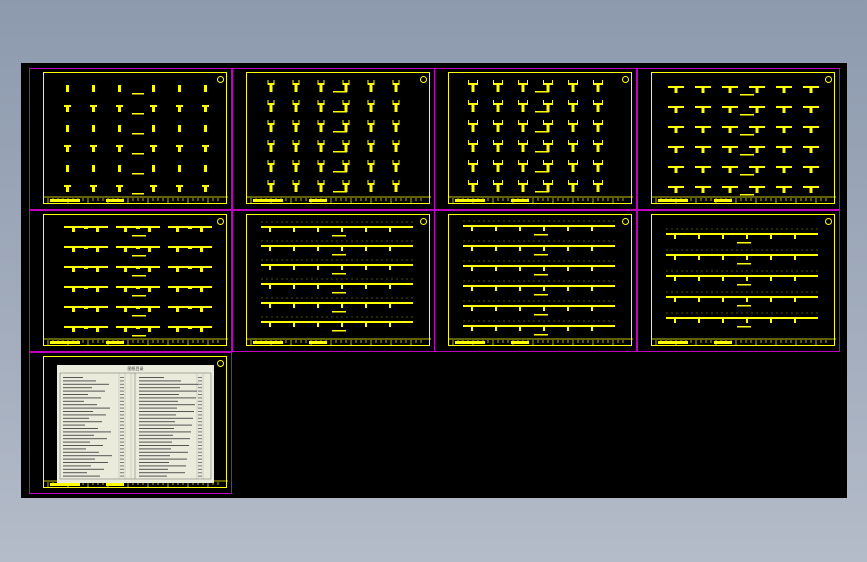  Describe the element at coordinates (135, 424) in the screenshot. I see `drawing-index-page: 图纸目录` at that location.